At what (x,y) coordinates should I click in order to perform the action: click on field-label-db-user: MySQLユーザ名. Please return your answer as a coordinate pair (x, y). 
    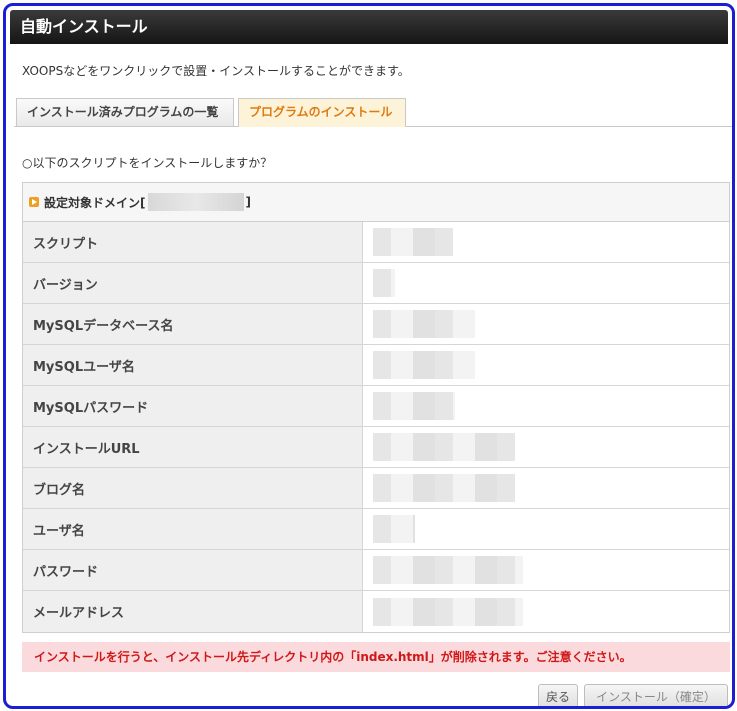
    Looking at the image, I should click on (193, 365).